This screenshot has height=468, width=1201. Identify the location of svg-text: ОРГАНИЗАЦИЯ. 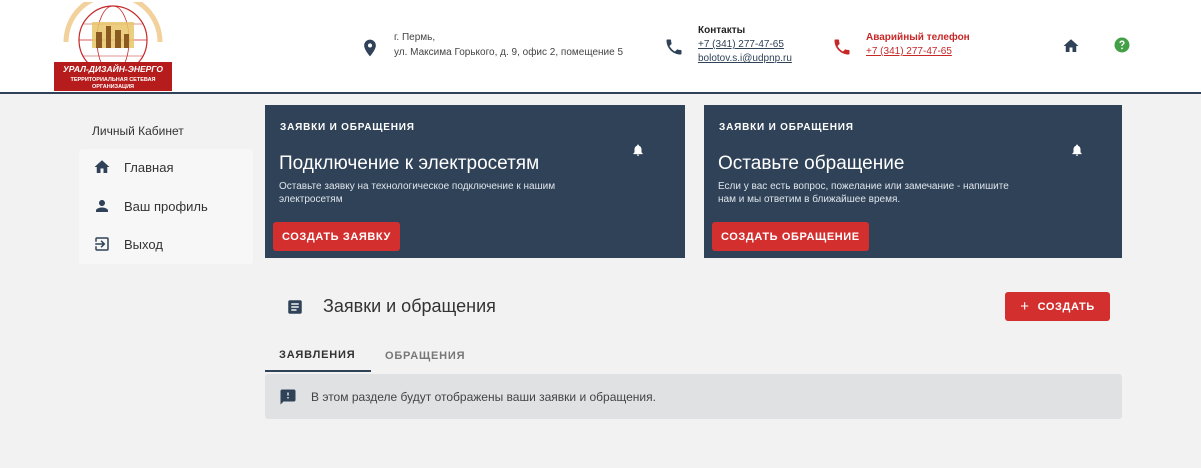
(113, 87).